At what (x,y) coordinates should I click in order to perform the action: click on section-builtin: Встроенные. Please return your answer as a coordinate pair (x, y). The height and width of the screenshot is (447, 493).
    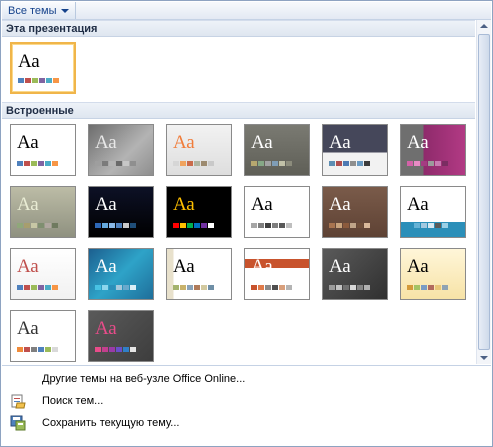
    Looking at the image, I should click on (238, 110).